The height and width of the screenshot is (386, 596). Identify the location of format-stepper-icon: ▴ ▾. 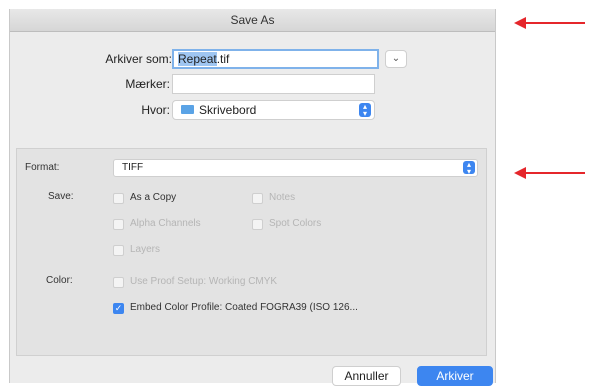
(469, 168).